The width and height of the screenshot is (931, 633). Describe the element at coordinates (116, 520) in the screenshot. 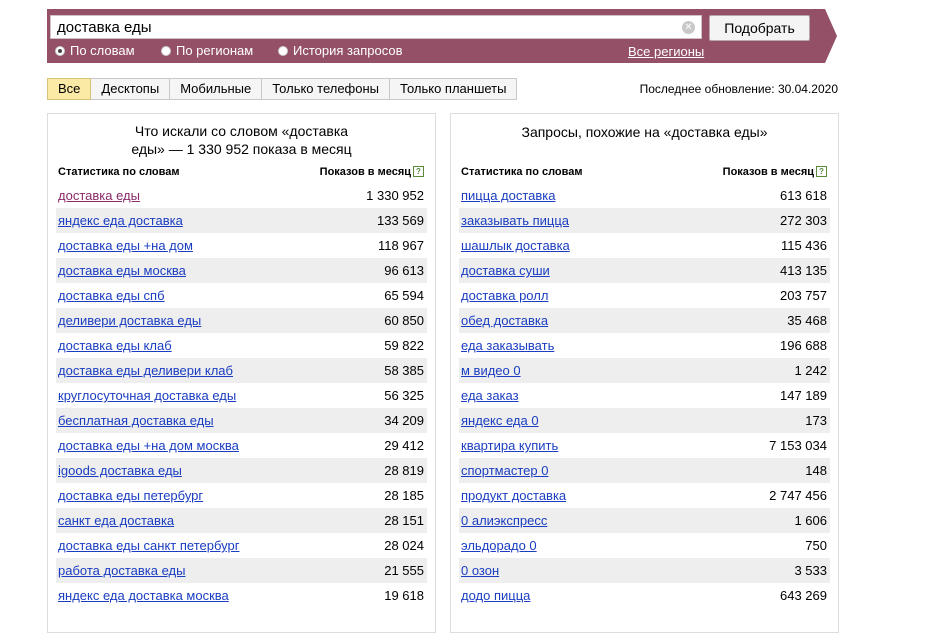

I see `keyword-link: санкт еда доставка` at that location.